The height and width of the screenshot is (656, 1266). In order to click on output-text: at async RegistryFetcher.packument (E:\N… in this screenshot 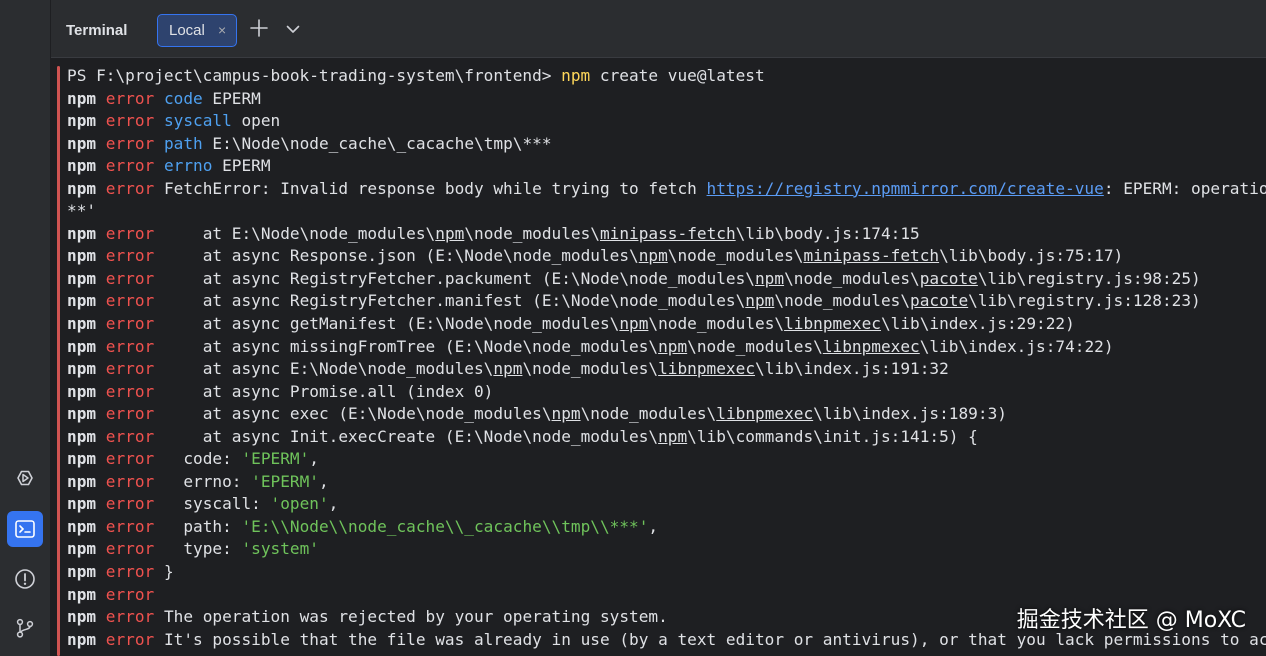, I will do `click(459, 278)`.